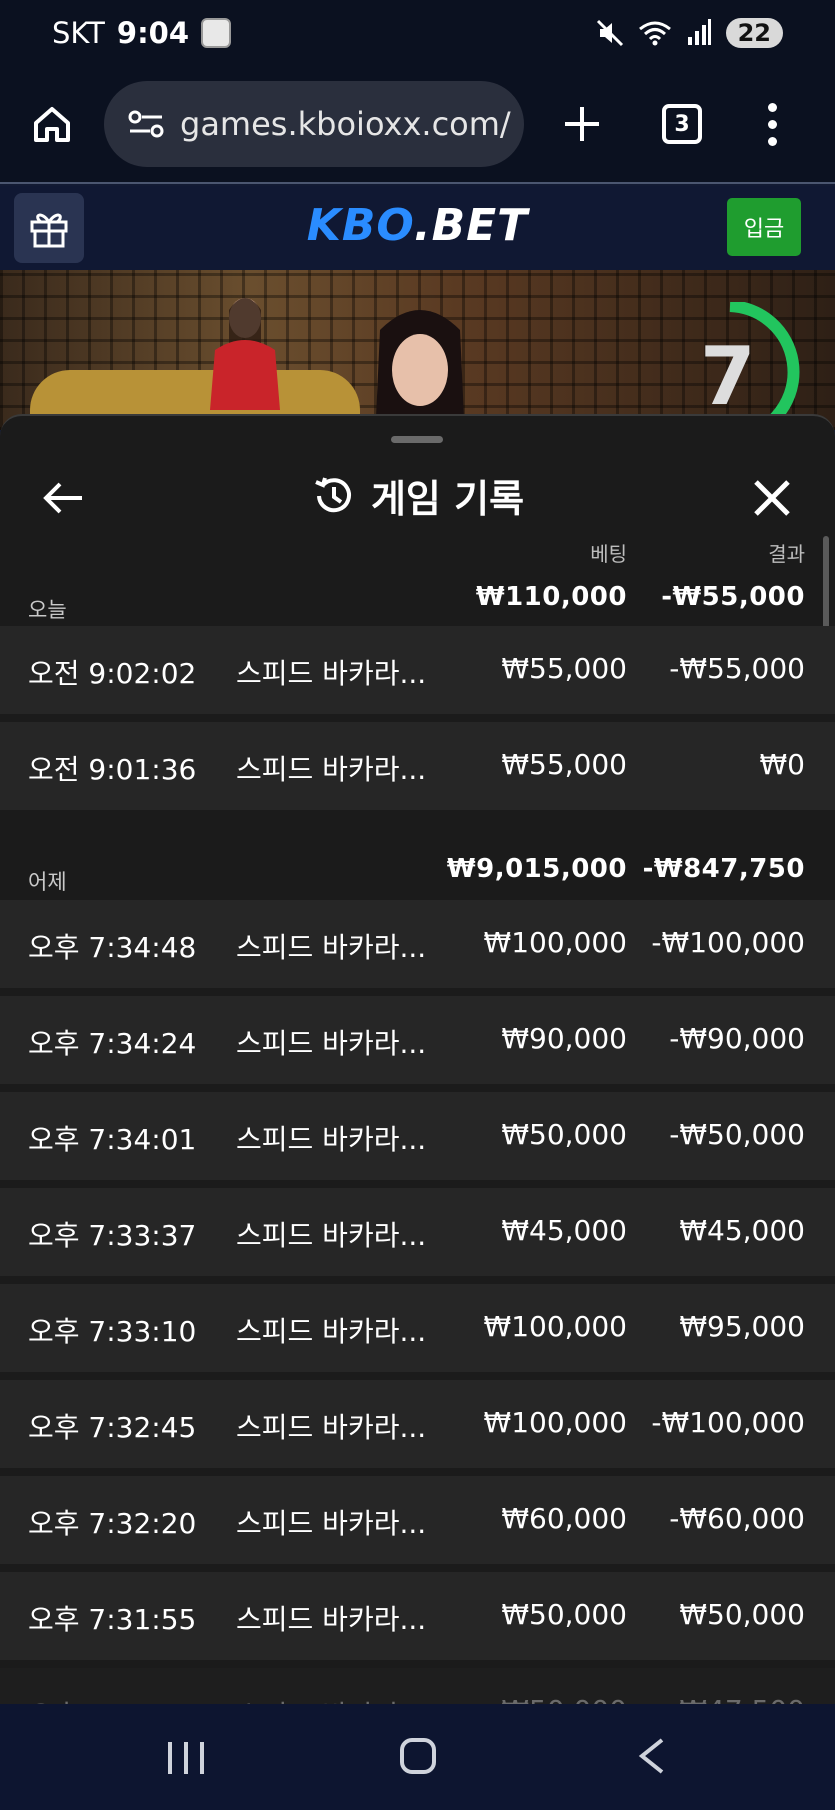  Describe the element at coordinates (786, 554) in the screenshot. I see `column-header-result: 결과` at that location.